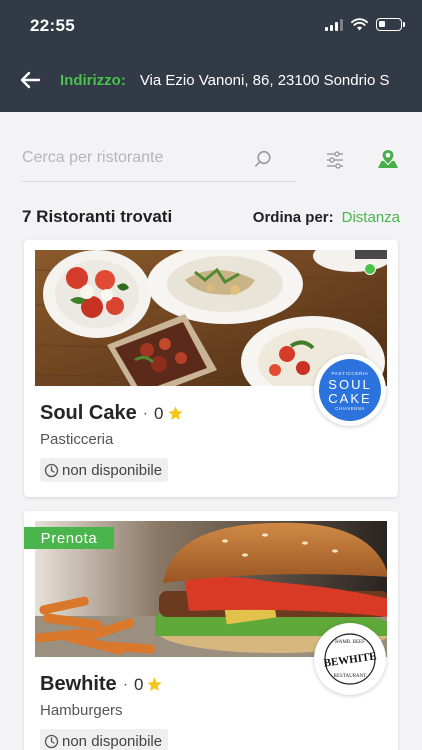 The image size is (422, 750). I want to click on status-icons, so click(365, 24).